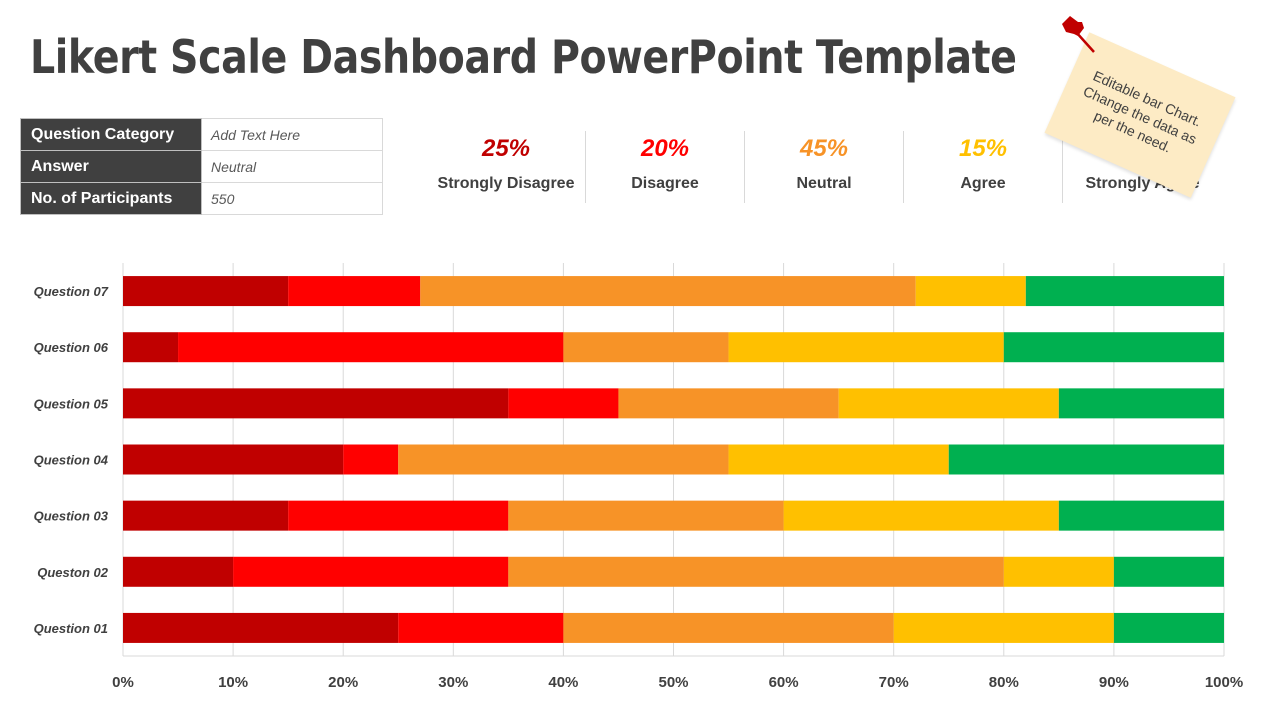 This screenshot has height=720, width=1280. Describe the element at coordinates (824, 183) in the screenshot. I see `summary-label: Neutral` at that location.